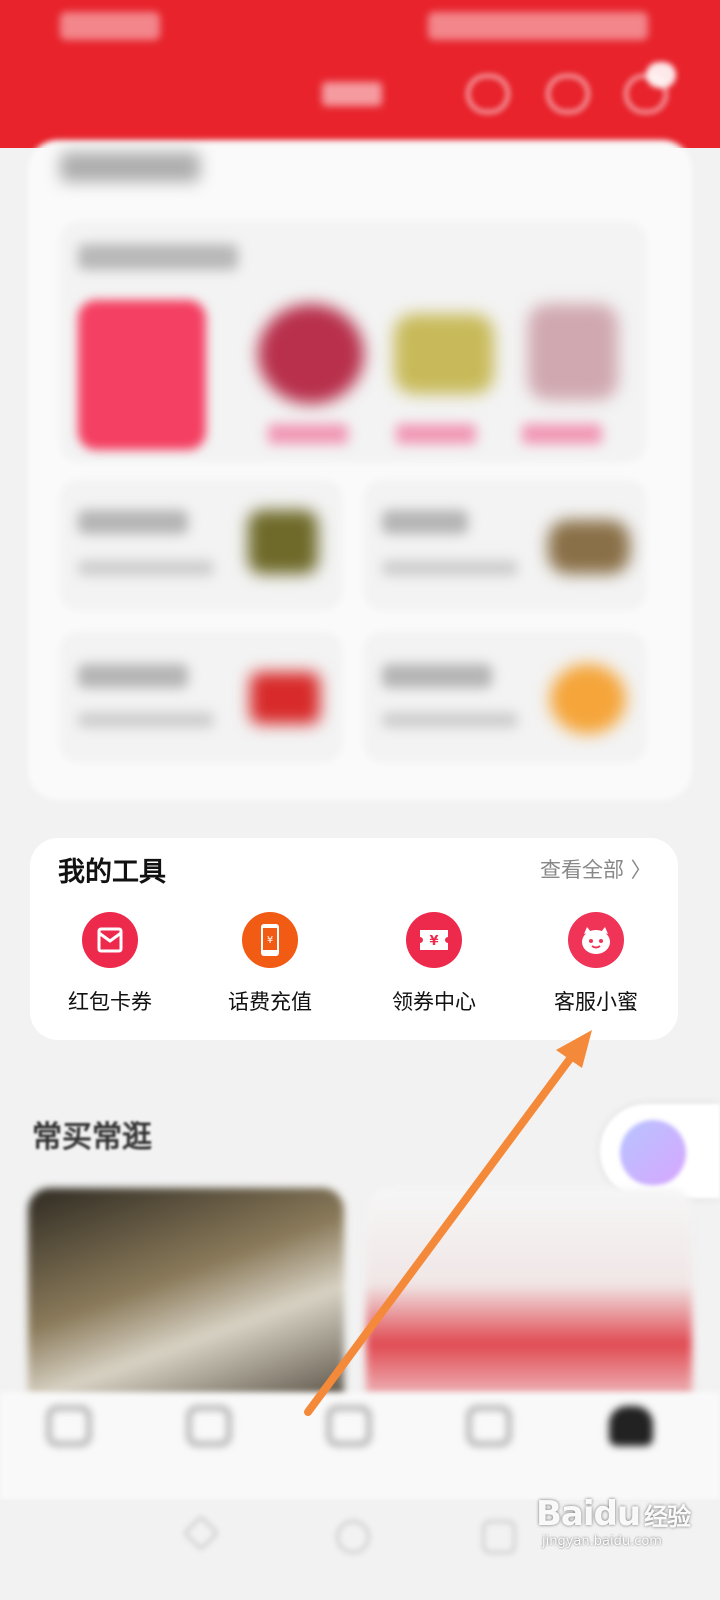 The height and width of the screenshot is (1600, 720). I want to click on watermark-logo-cn: 经验, so click(667, 1517).